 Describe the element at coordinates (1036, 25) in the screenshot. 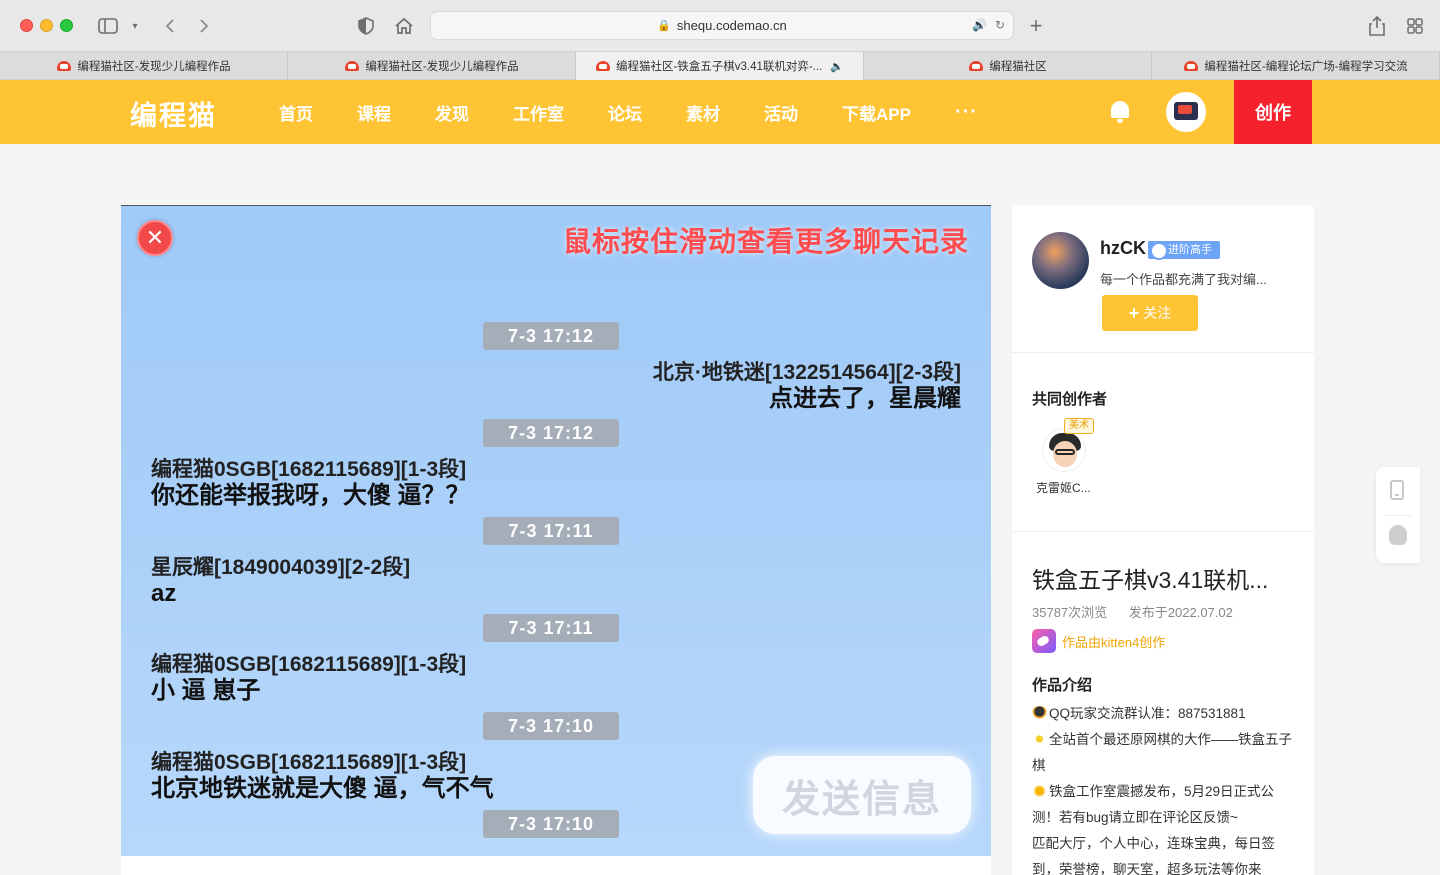

I see `new-tab-icon: +` at that location.